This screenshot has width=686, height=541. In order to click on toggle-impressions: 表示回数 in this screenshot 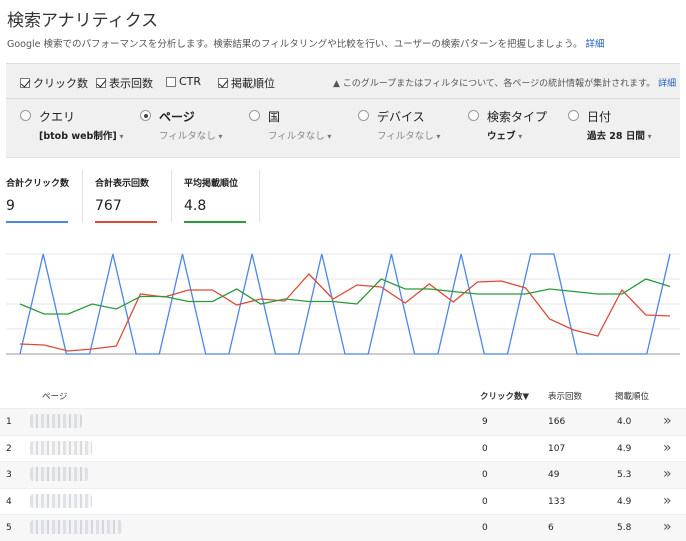, I will do `click(124, 83)`.